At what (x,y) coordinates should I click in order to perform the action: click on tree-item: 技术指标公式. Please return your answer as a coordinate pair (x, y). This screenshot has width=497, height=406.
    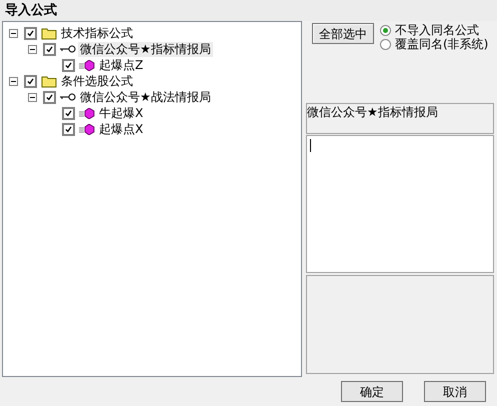
    Looking at the image, I should click on (97, 33).